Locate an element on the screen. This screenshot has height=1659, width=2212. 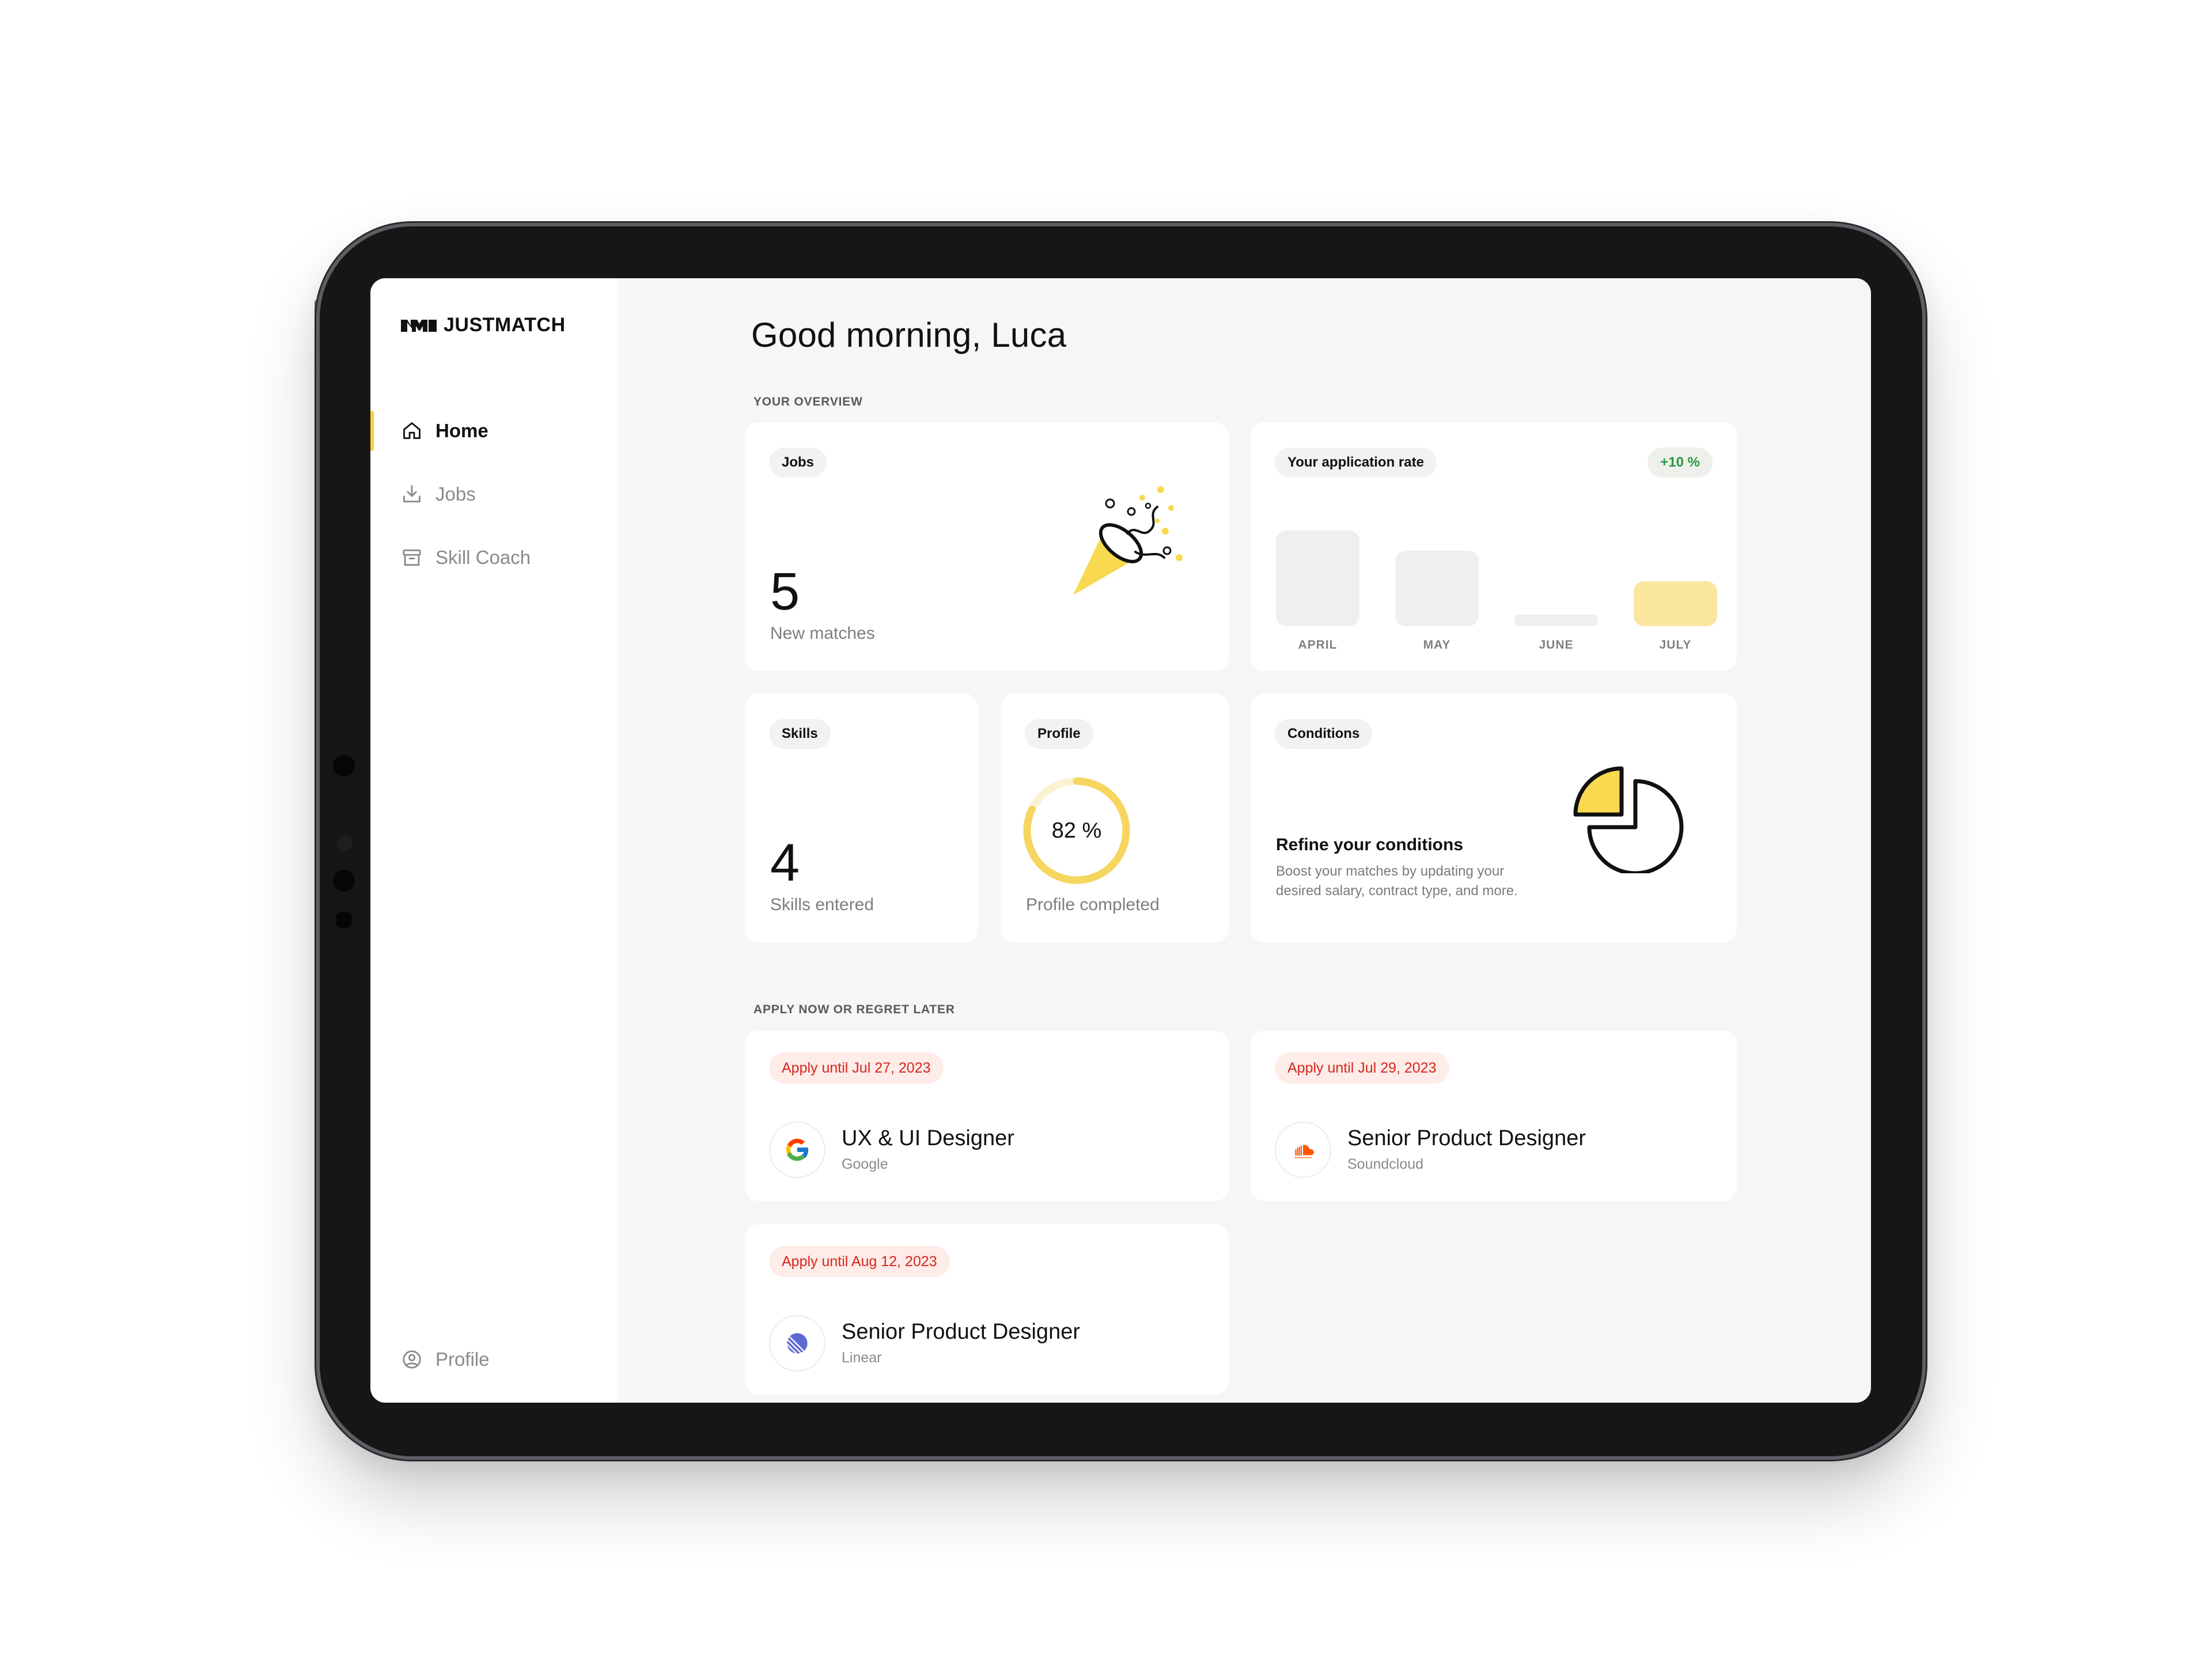
google-logo-icon is located at coordinates (797, 1150).